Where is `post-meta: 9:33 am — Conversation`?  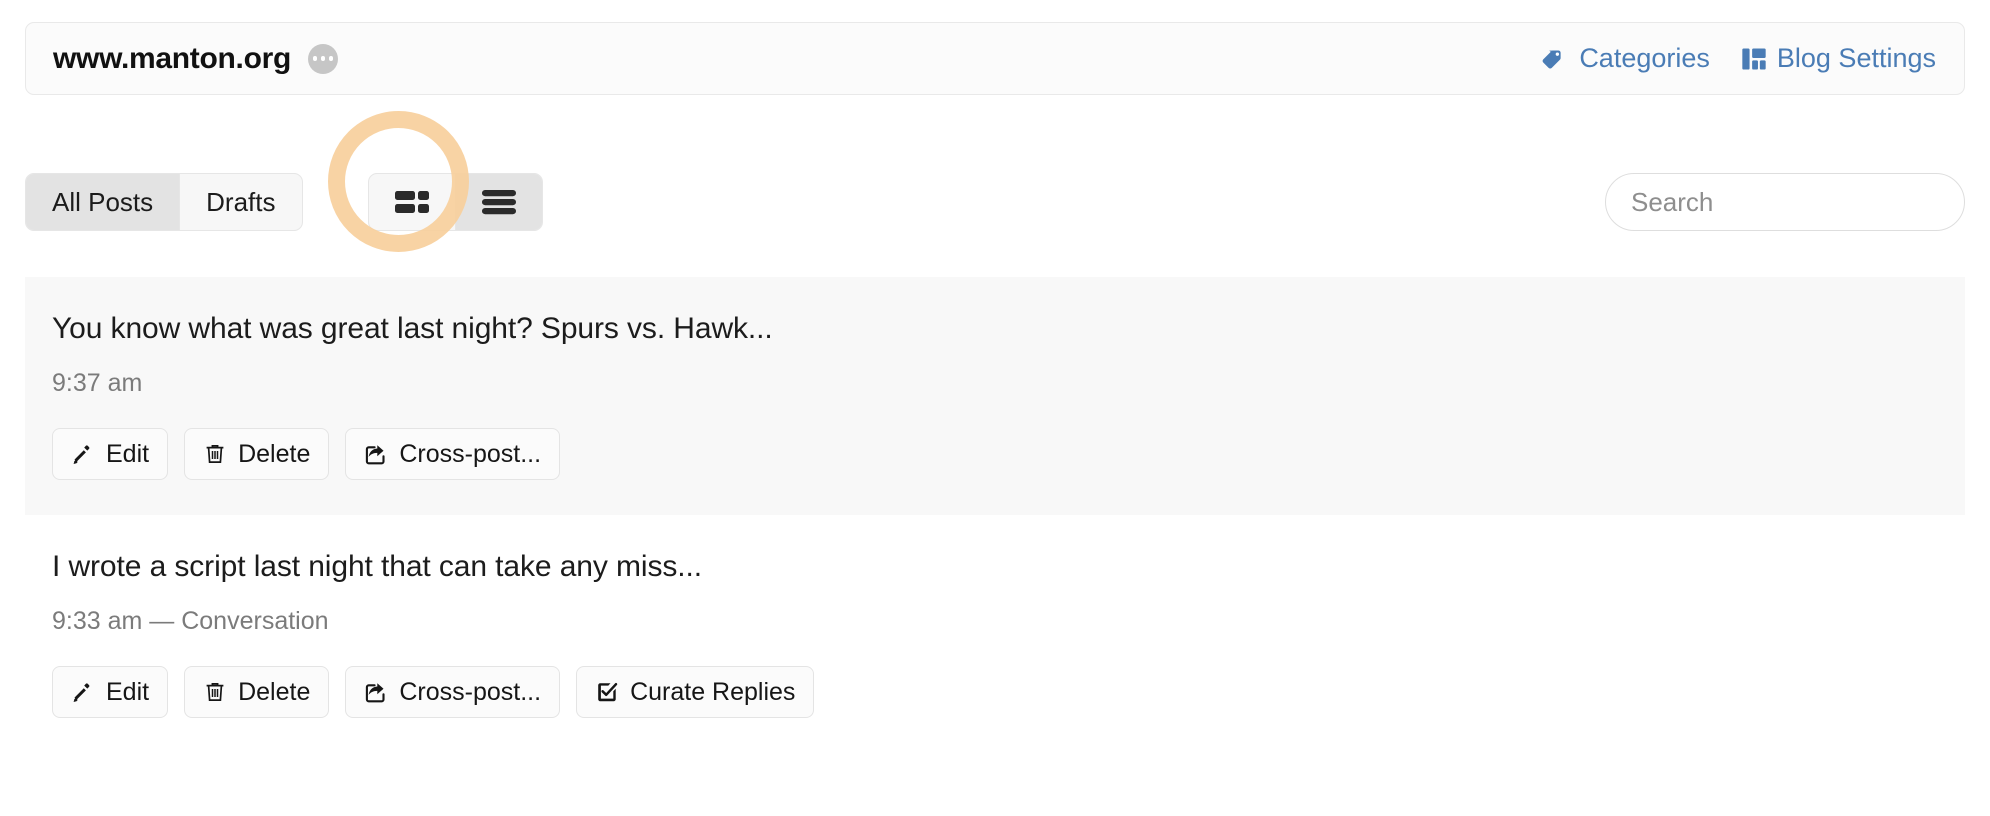
post-meta: 9:33 am — Conversation is located at coordinates (190, 621).